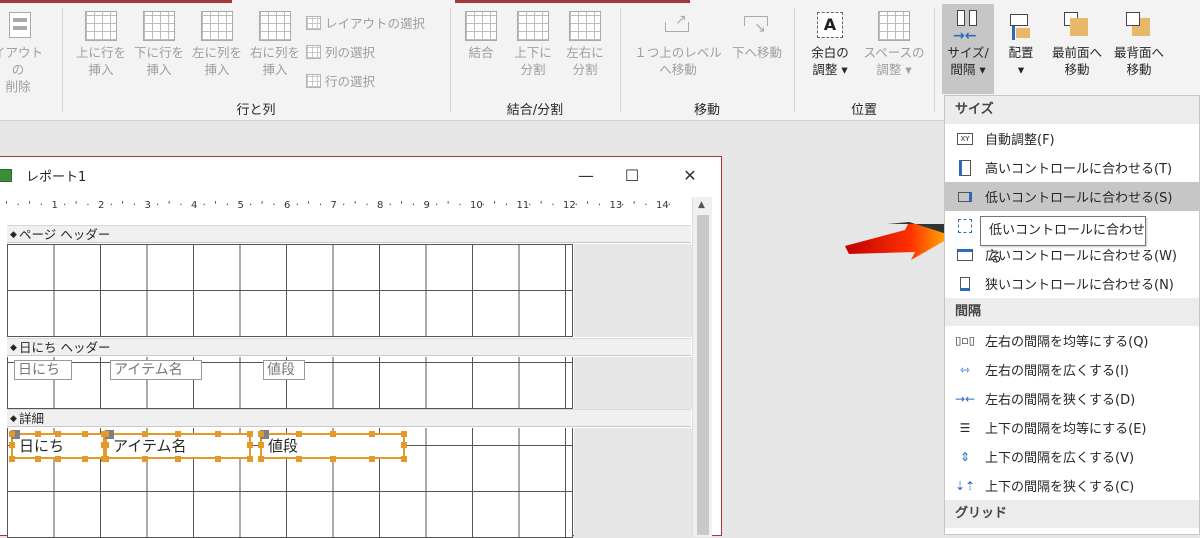 This screenshot has height=538, width=1200. I want to click on menu-item-label: 上下の間隔を狭くする(C), so click(1060, 487).